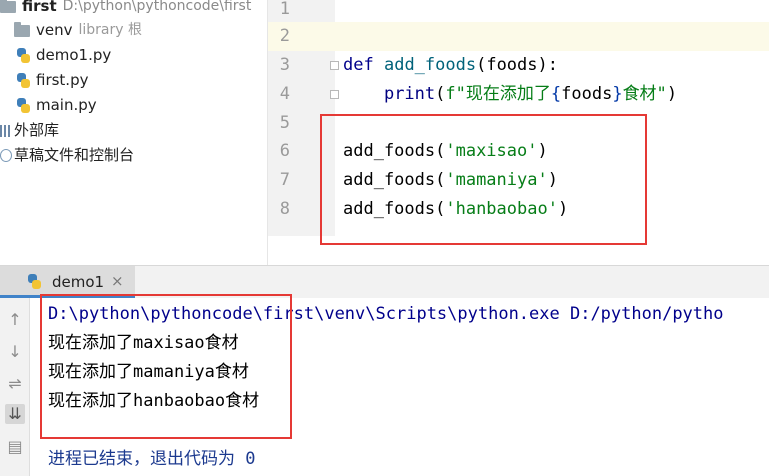  What do you see at coordinates (37, 130) in the screenshot?
I see `external-libraries-label: 外部库` at bounding box center [37, 130].